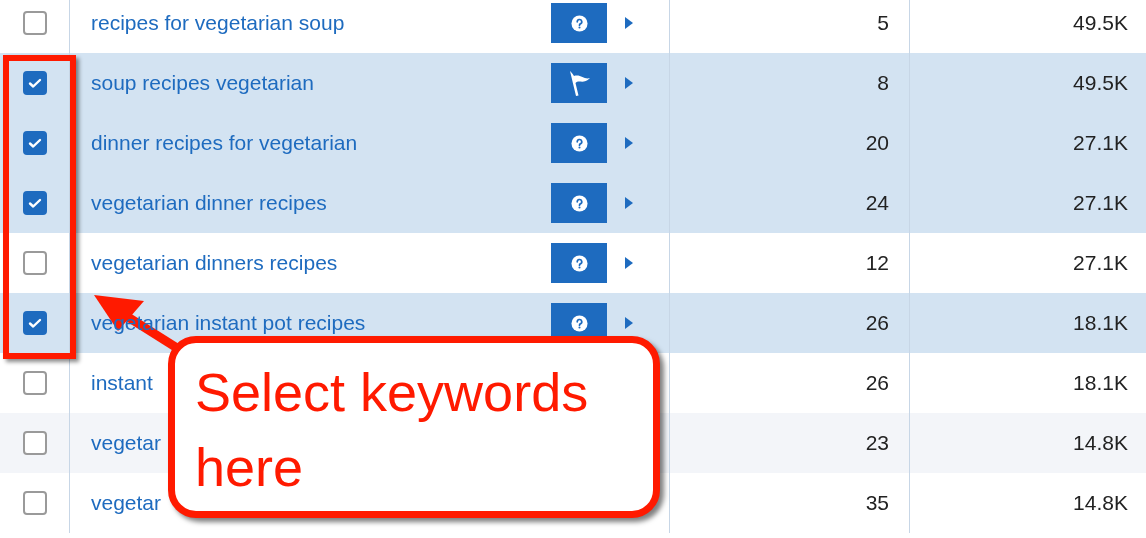 This screenshot has width=1146, height=538. What do you see at coordinates (883, 83) in the screenshot?
I see `position-value: 8` at bounding box center [883, 83].